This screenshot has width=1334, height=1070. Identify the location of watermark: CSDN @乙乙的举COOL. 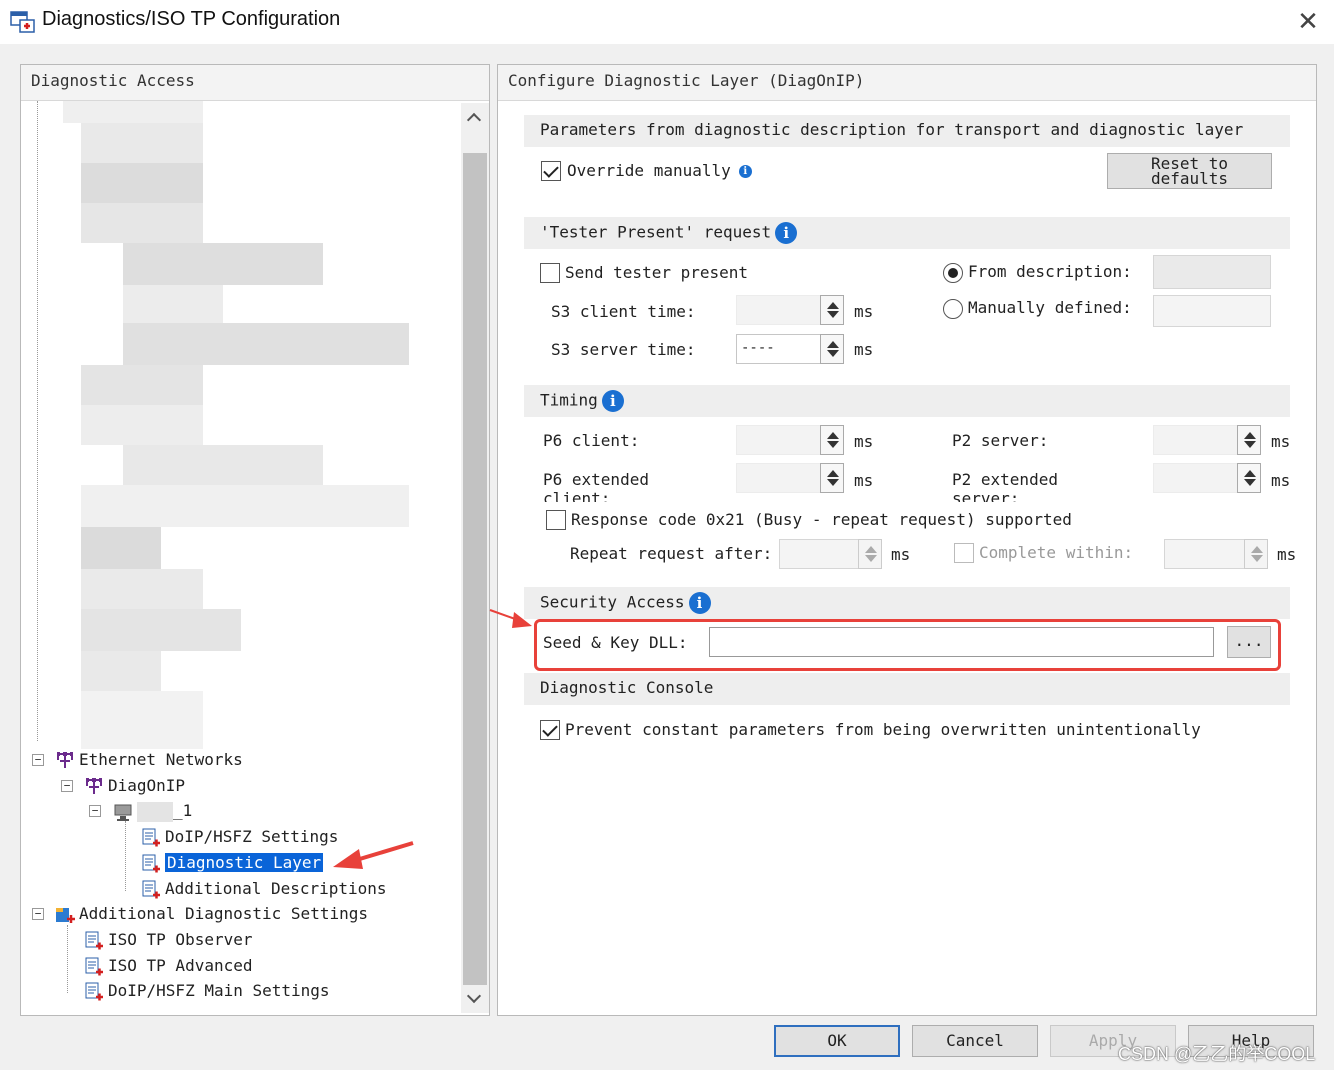
(1217, 1054).